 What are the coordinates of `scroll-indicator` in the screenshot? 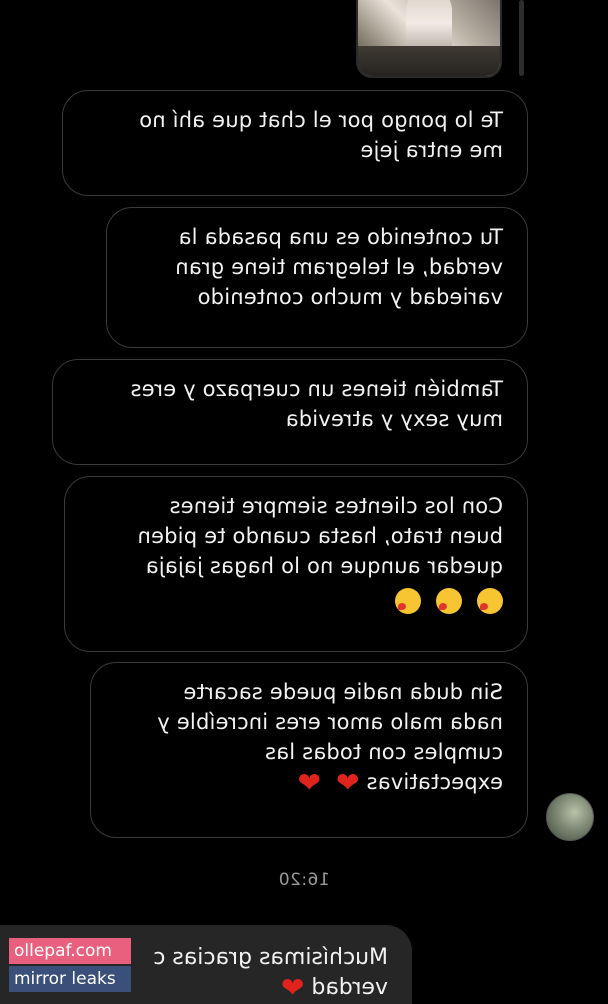 It's located at (521, 38).